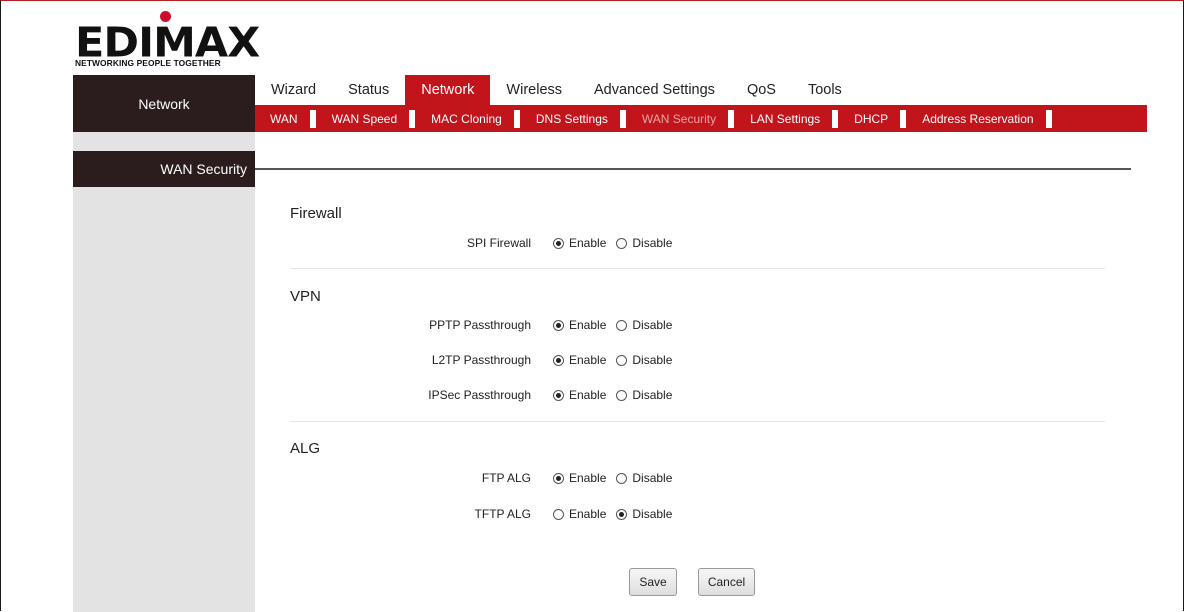 This screenshot has height=612, width=1184. What do you see at coordinates (790, 118) in the screenshot?
I see `subnav-lan-settings: LAN Settings` at bounding box center [790, 118].